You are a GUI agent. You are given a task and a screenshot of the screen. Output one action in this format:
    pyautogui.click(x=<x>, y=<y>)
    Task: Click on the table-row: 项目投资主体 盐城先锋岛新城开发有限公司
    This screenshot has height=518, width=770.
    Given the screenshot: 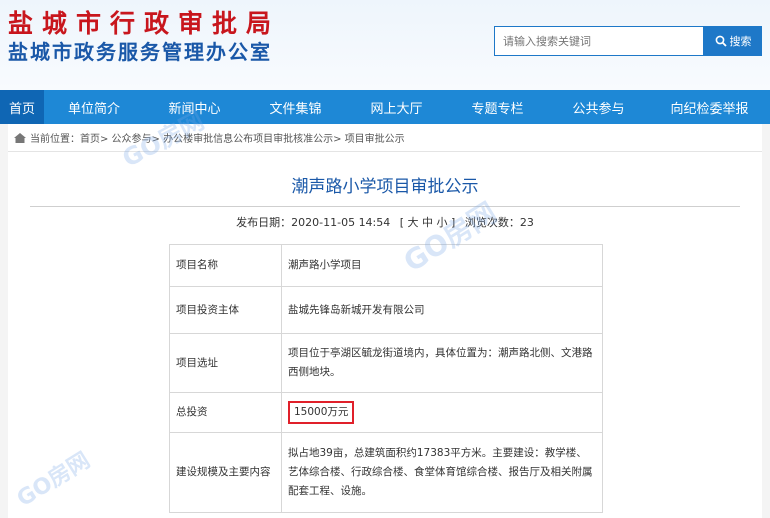 What is the action you would take?
    pyautogui.click(x=386, y=310)
    